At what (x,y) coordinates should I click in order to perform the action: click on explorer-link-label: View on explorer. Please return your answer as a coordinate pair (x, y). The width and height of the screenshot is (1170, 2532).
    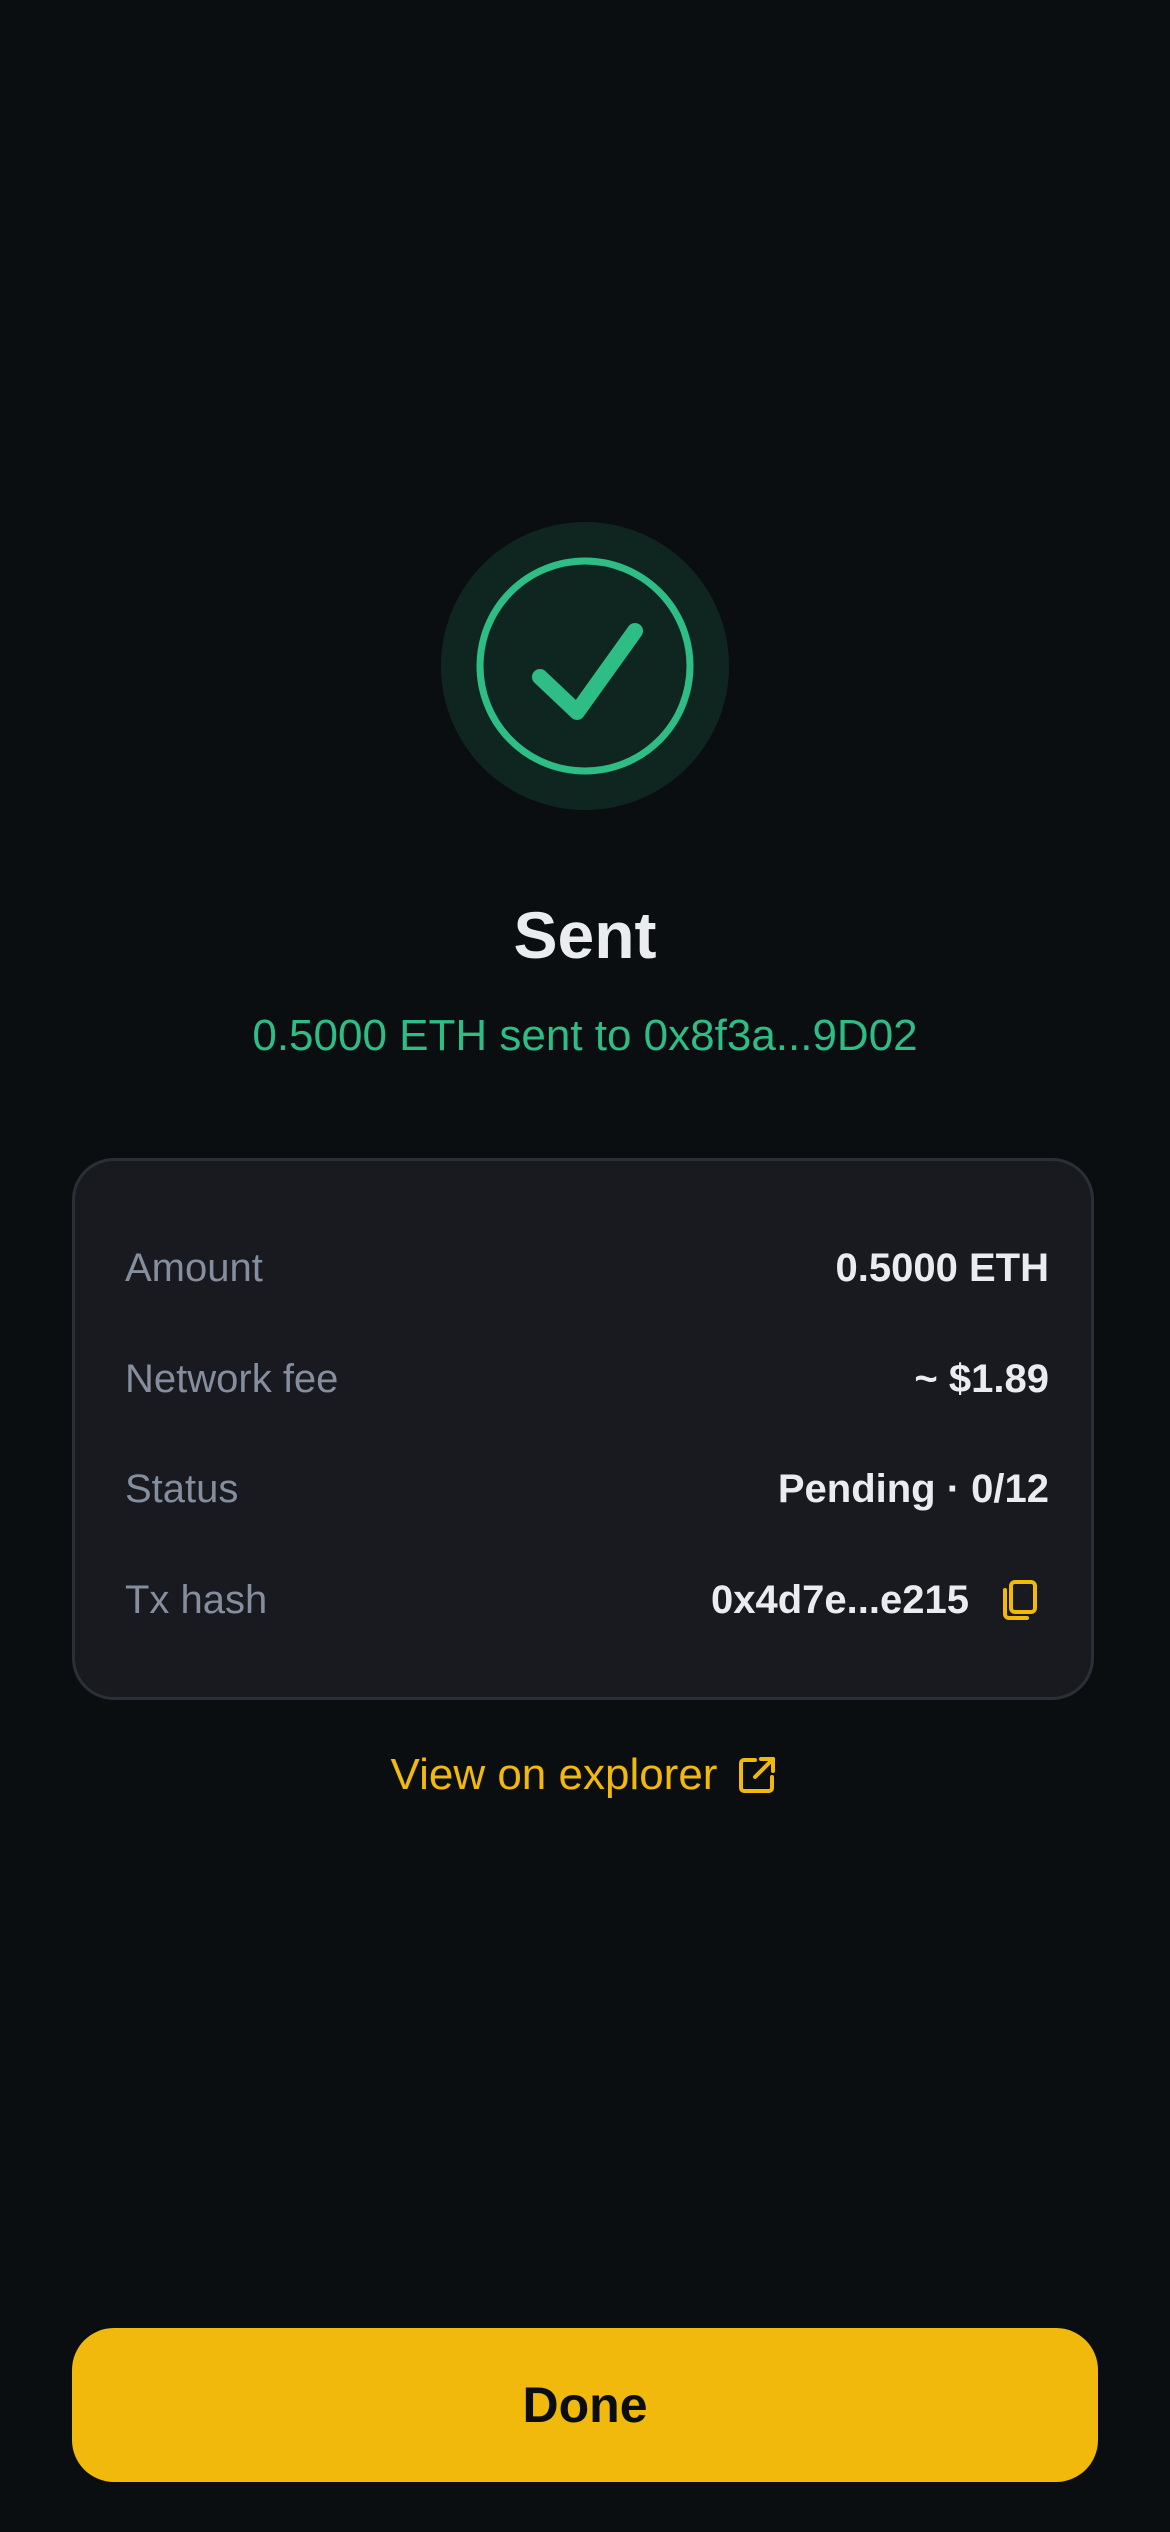
    Looking at the image, I should click on (554, 1774).